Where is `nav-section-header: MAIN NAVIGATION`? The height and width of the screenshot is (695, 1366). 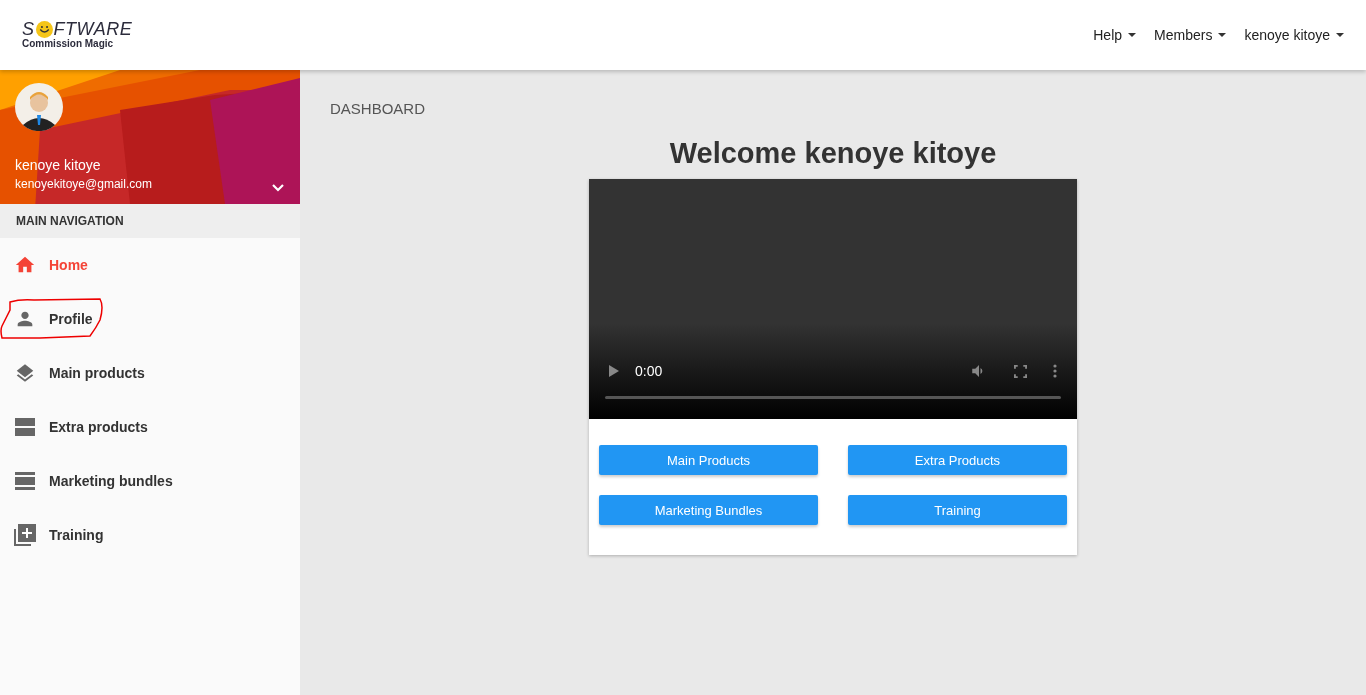 nav-section-header: MAIN NAVIGATION is located at coordinates (150, 221).